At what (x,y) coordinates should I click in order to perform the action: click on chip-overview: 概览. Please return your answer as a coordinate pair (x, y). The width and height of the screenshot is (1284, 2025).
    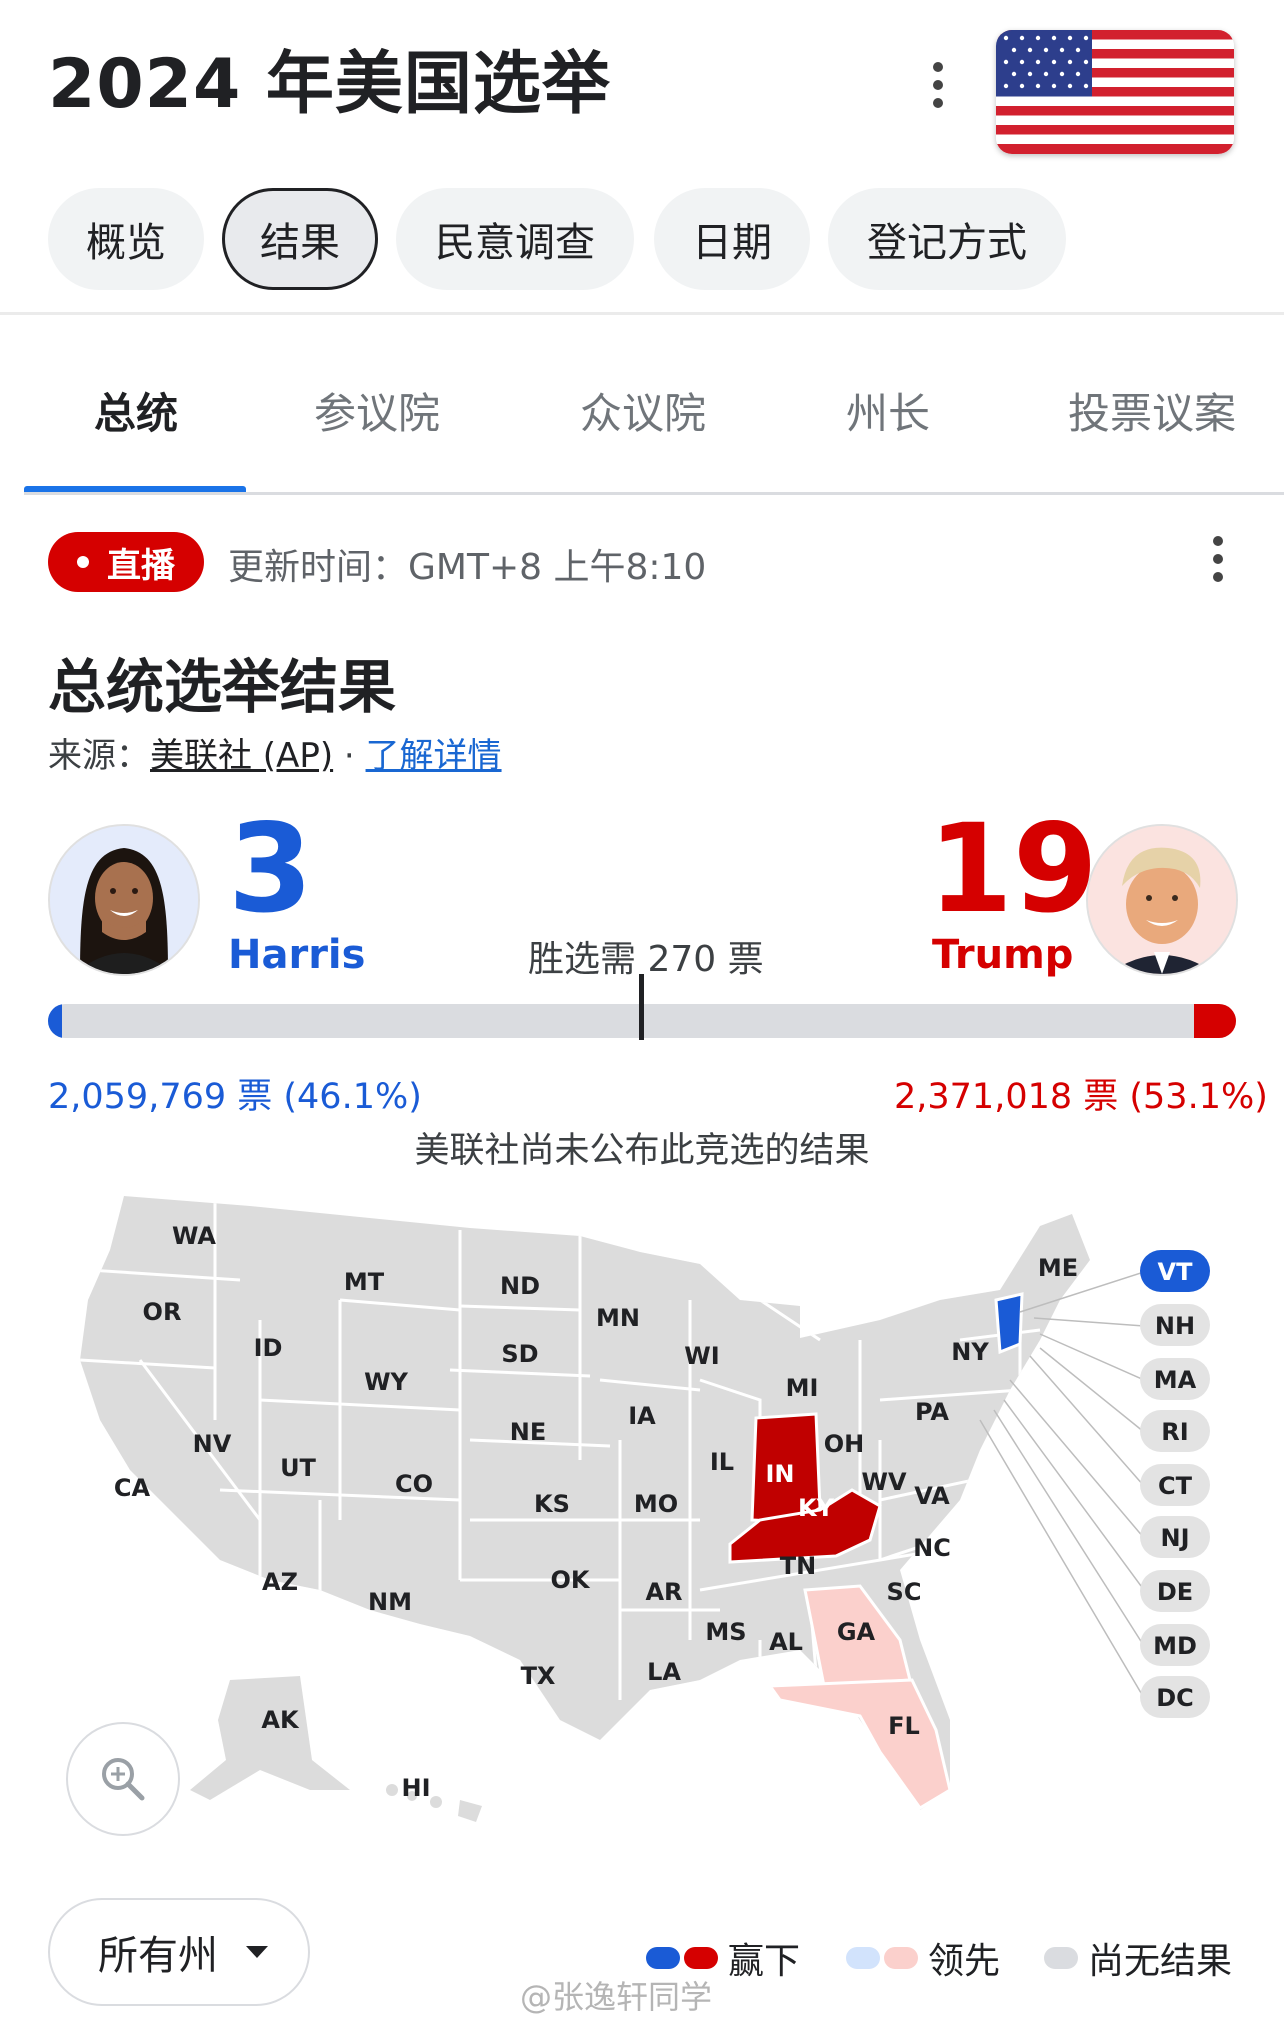
    Looking at the image, I should click on (126, 239).